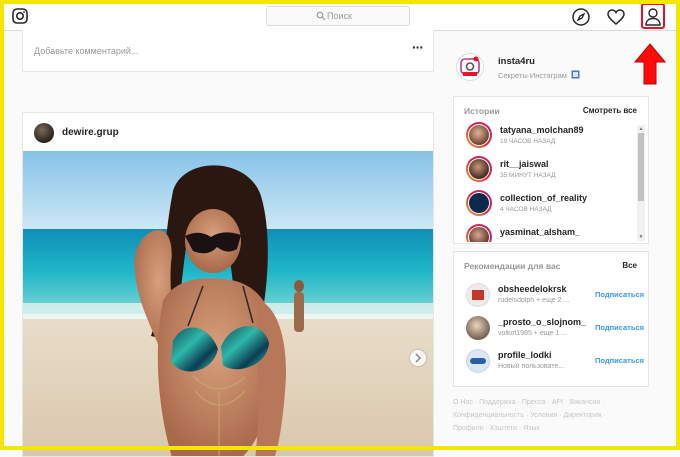  I want to click on story-item: yasminat_alsham_, so click(551, 233).